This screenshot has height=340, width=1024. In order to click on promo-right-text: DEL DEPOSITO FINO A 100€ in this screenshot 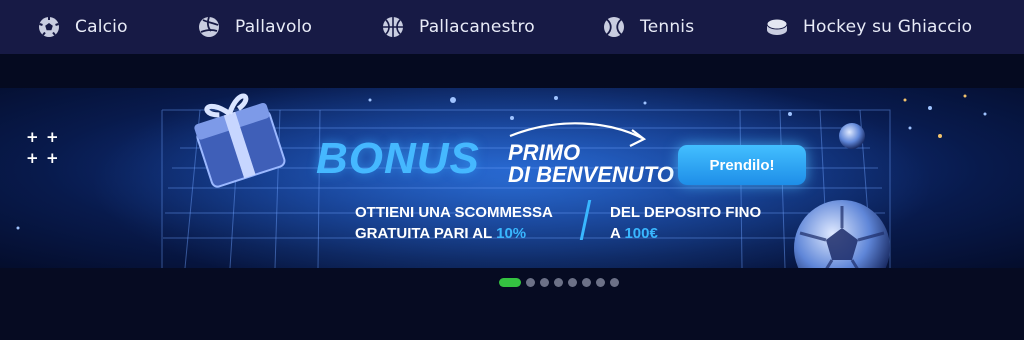, I will do `click(685, 223)`.